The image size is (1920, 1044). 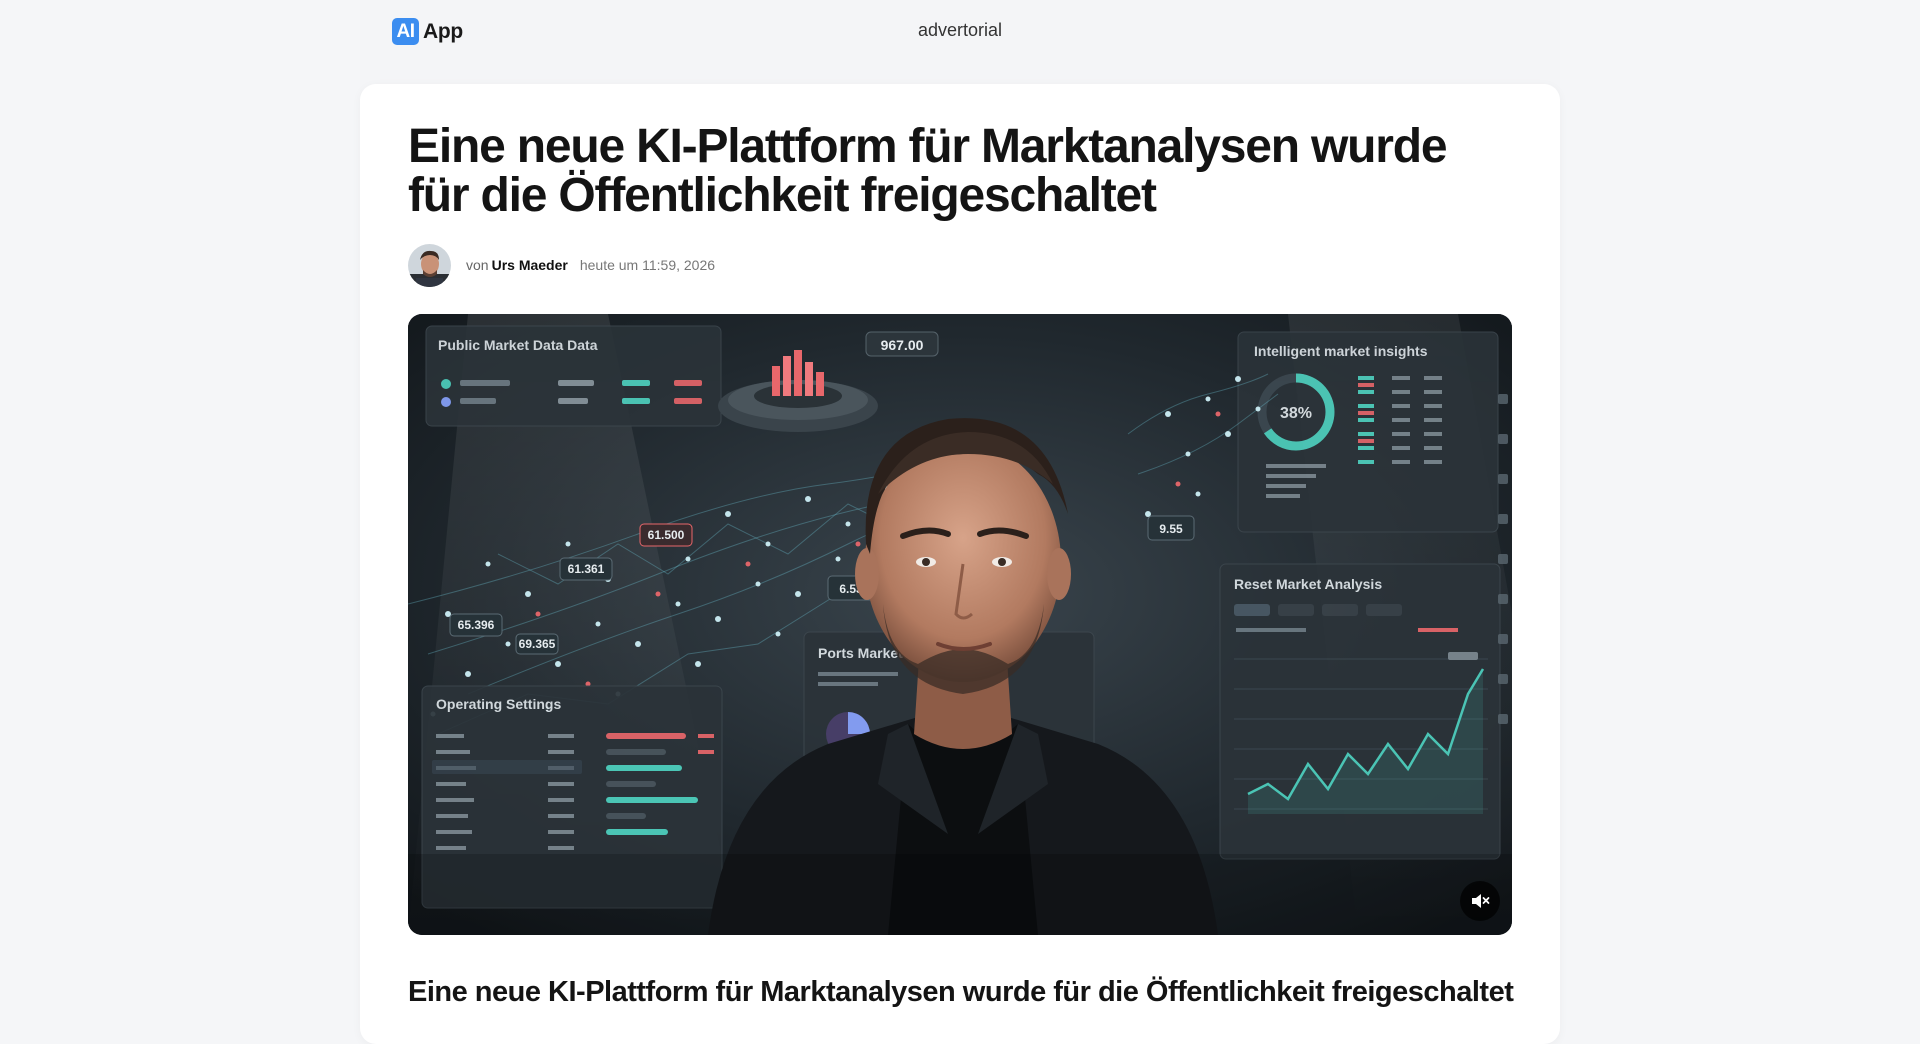 What do you see at coordinates (1341, 351) in the screenshot?
I see `panel-top-right-title: Intelligent market insights` at bounding box center [1341, 351].